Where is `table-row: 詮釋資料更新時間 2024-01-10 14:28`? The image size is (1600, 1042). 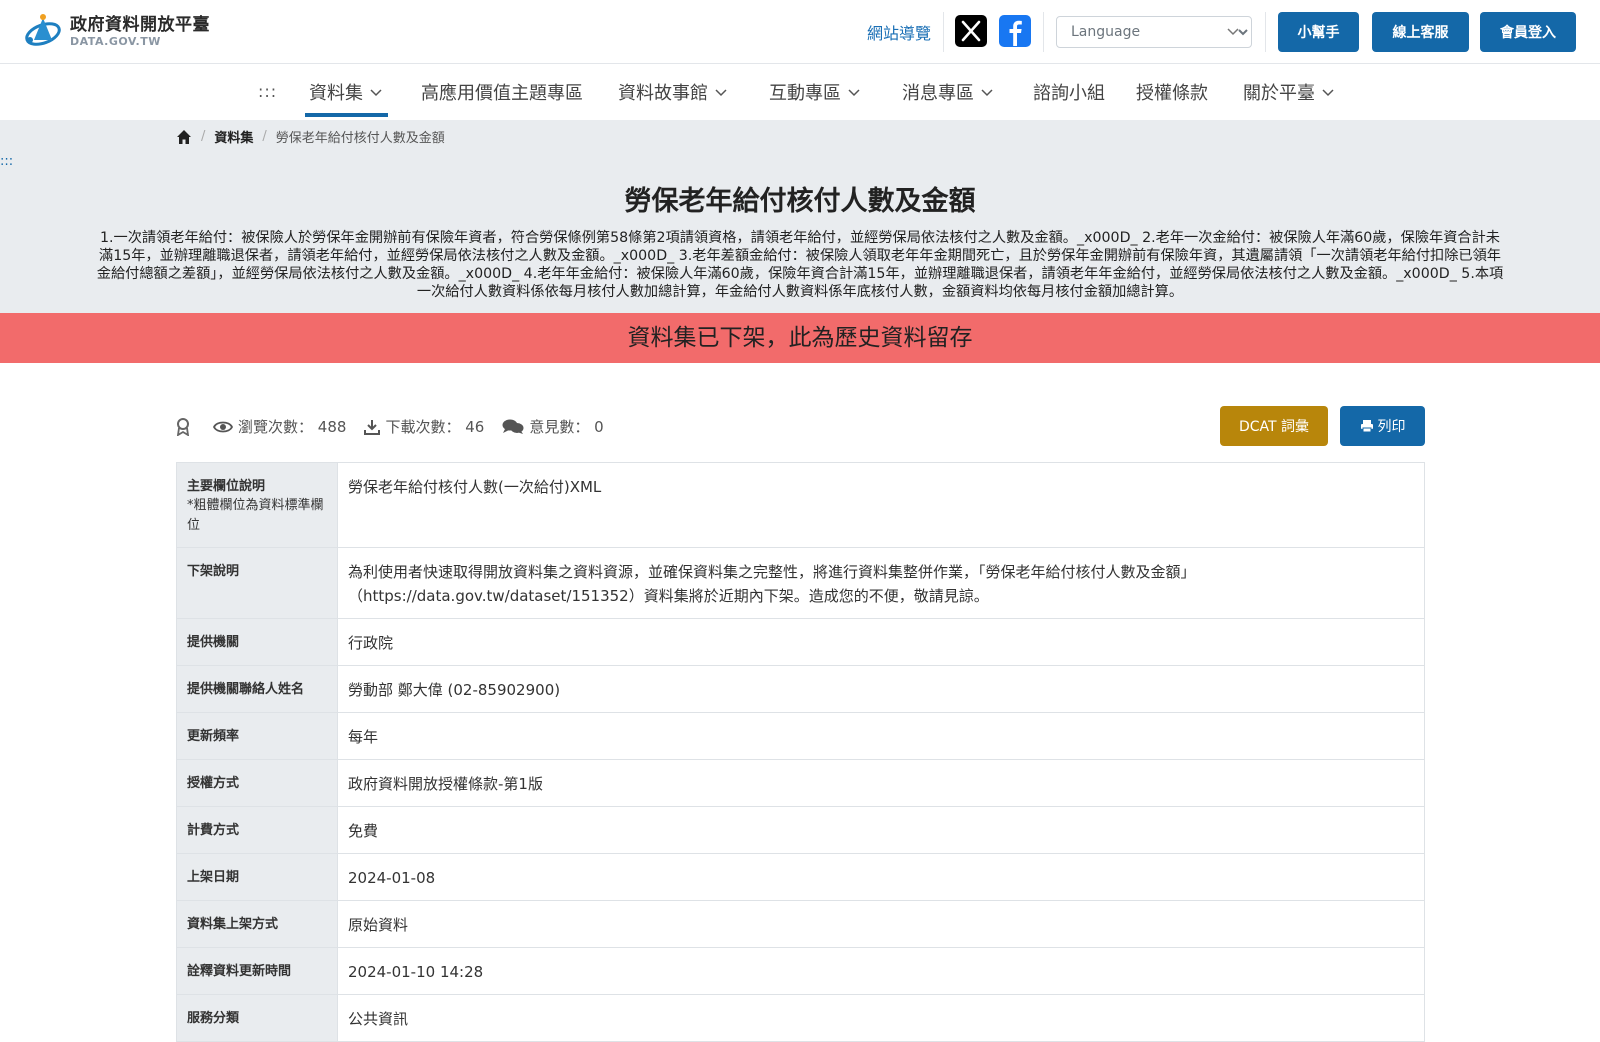
table-row: 詮釋資料更新時間 2024-01-10 14:28 is located at coordinates (800, 971).